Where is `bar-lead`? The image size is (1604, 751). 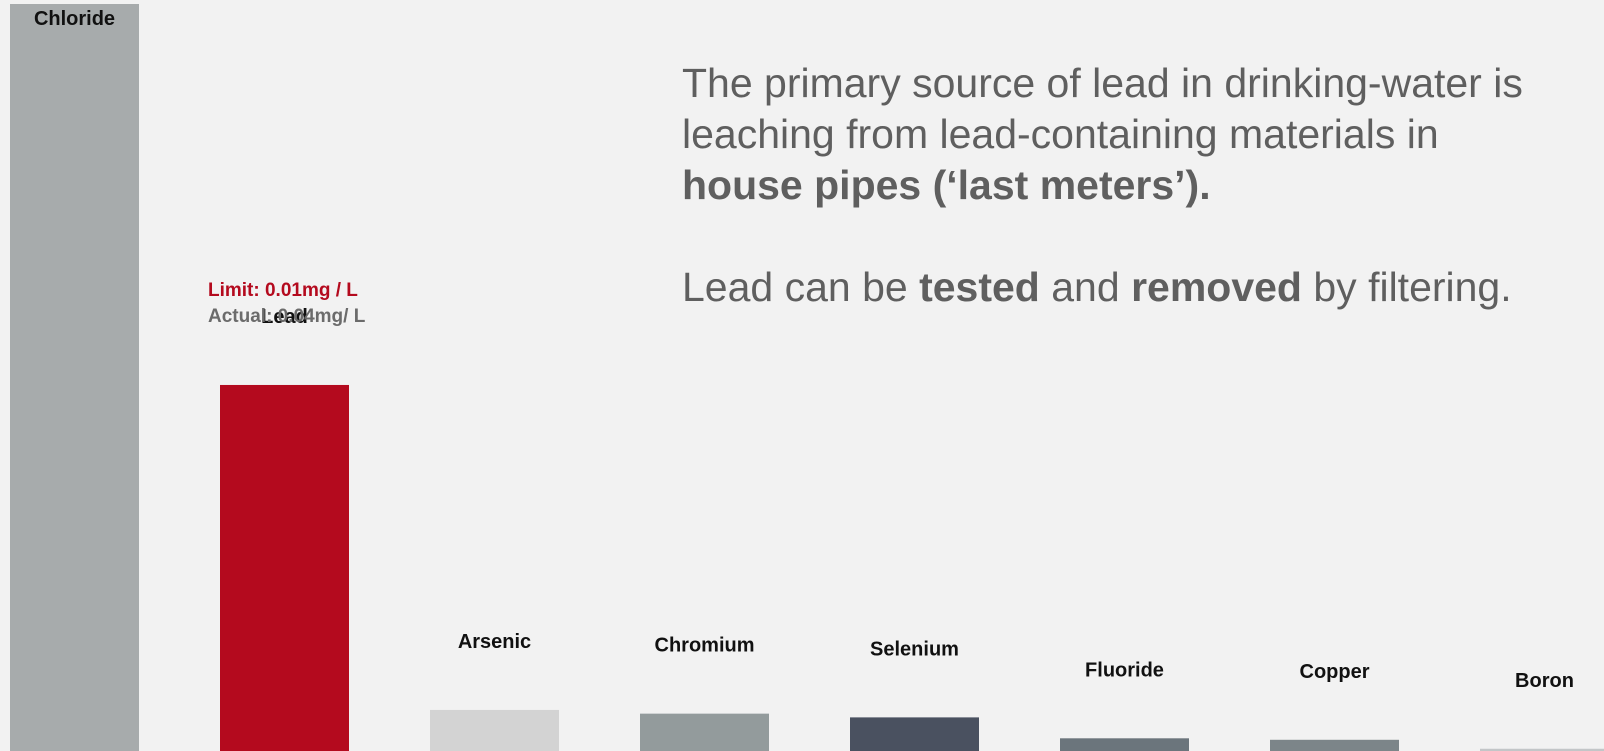 bar-lead is located at coordinates (284, 567).